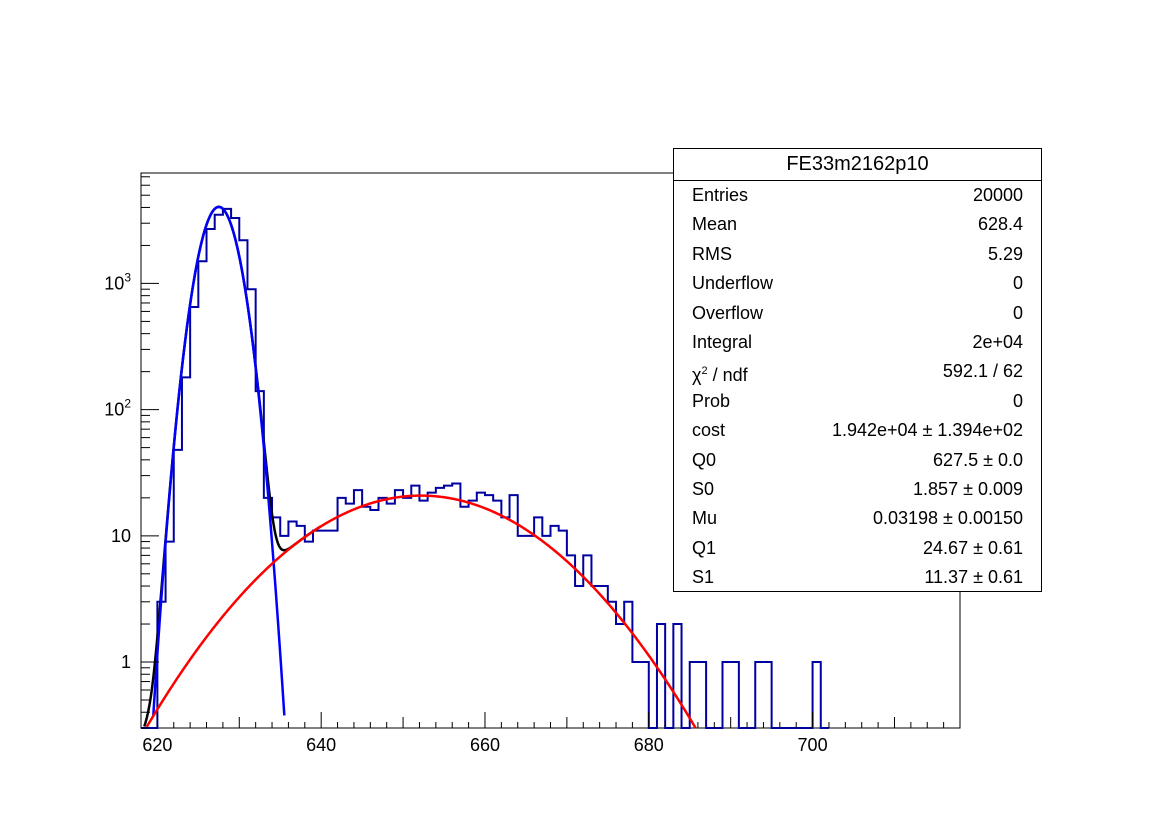 This screenshot has height=827, width=1171. I want to click on stats-label: Underflow, so click(733, 283).